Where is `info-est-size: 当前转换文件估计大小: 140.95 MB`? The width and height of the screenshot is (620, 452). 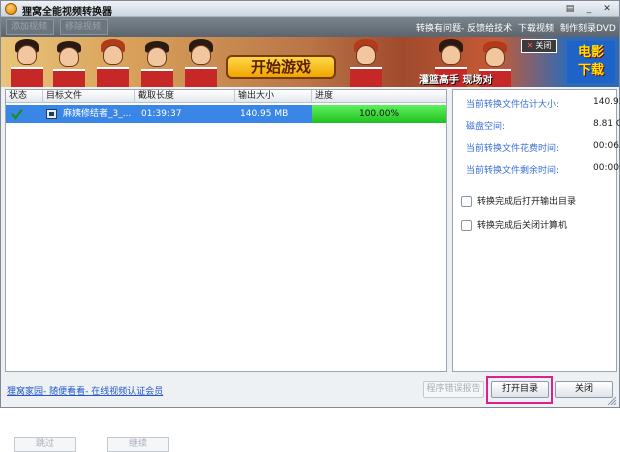
info-est-size: 当前转换文件估计大小: 140.95 MB is located at coordinates (543, 103).